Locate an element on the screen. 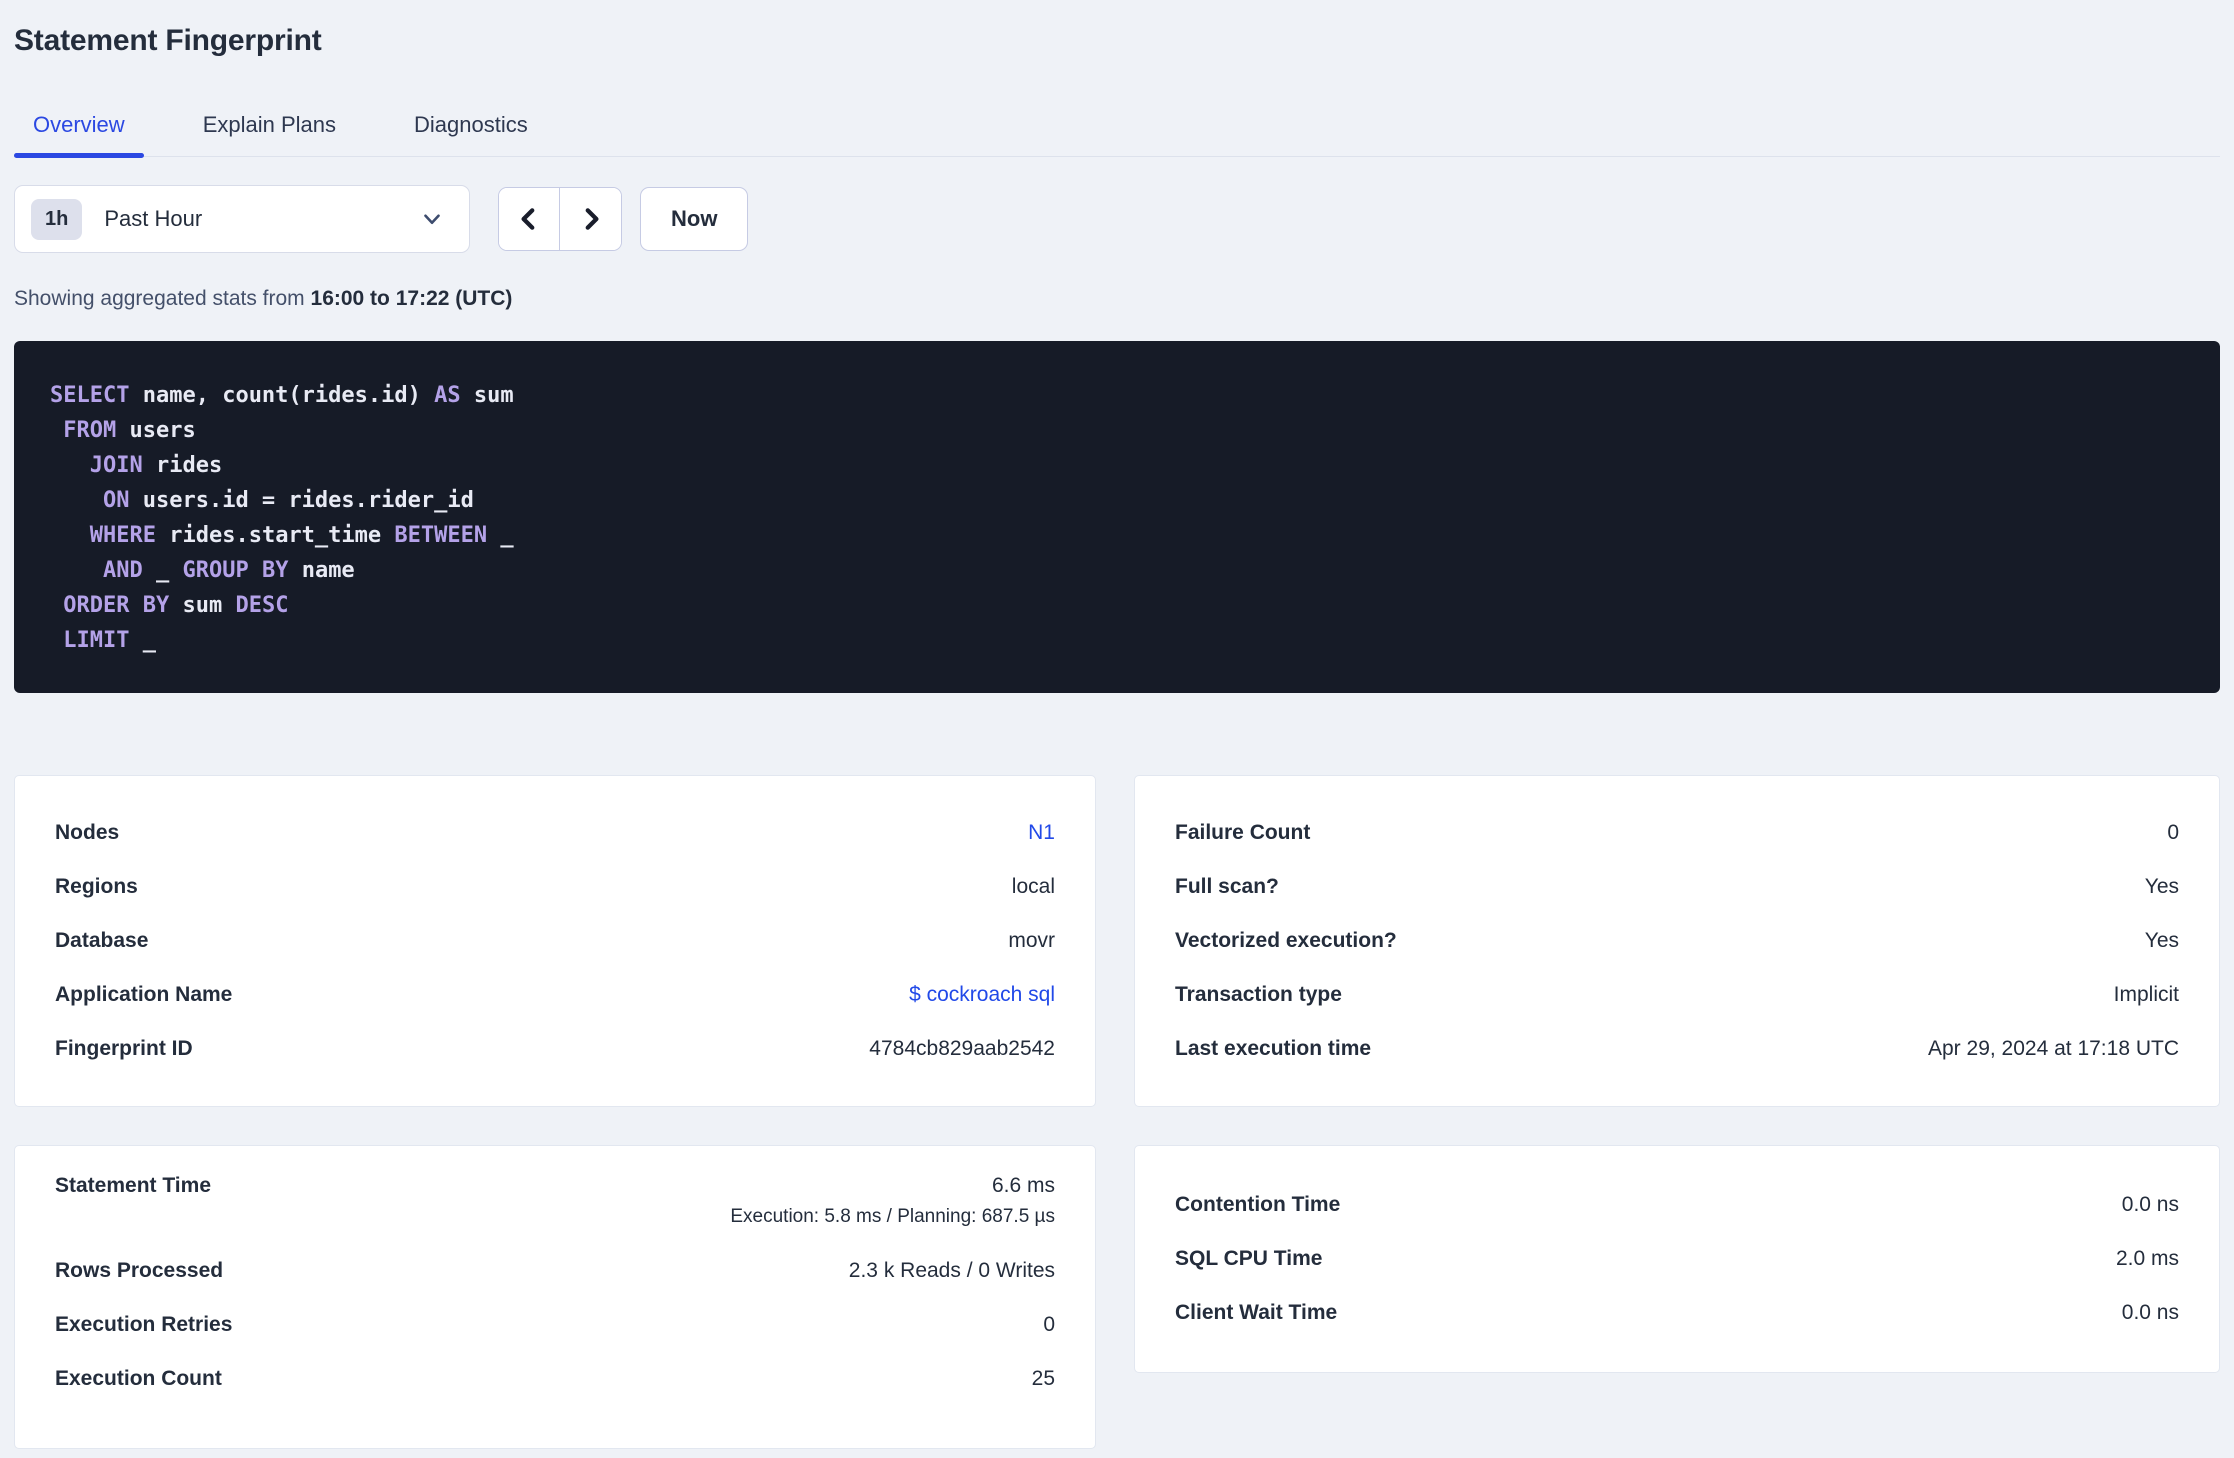 Image resolution: width=2234 pixels, height=1458 pixels. contention-time-value: 0.0 ns is located at coordinates (2150, 1204).